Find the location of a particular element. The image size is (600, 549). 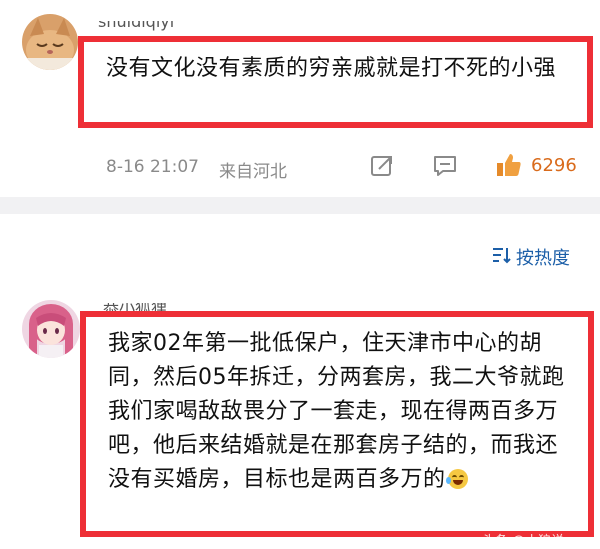

comment-time: 8-16 21:07 is located at coordinates (152, 167).